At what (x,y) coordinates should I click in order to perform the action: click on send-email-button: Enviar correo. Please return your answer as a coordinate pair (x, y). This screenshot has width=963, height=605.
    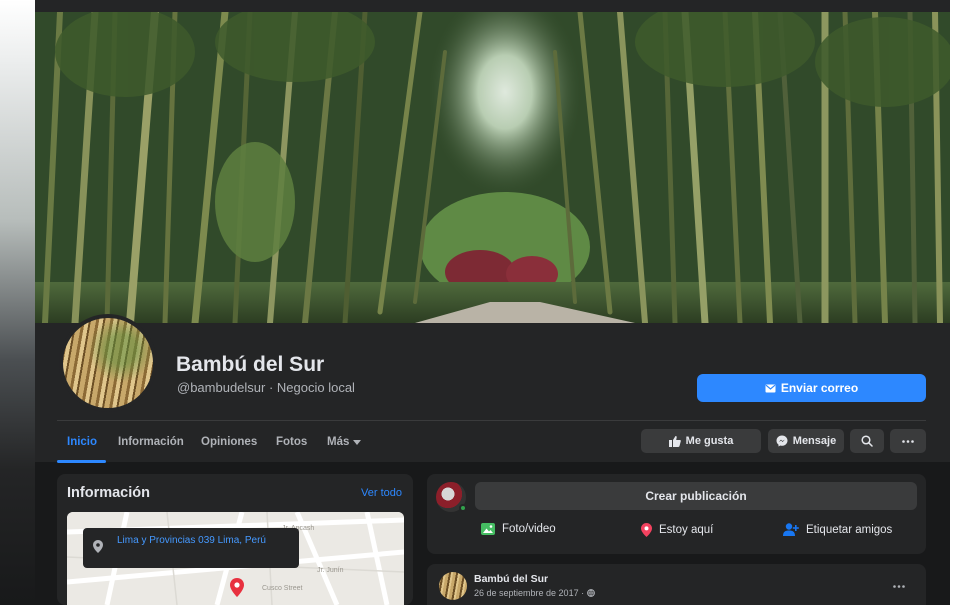
    Looking at the image, I should click on (811, 388).